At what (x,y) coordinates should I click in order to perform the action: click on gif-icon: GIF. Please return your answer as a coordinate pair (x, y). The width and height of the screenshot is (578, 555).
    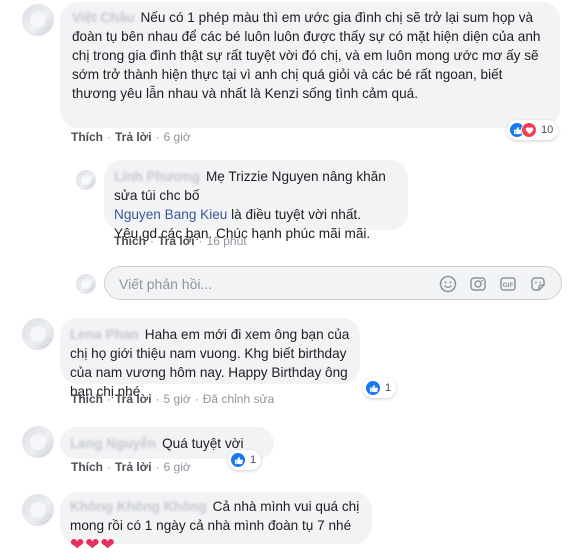
    Looking at the image, I should click on (508, 284).